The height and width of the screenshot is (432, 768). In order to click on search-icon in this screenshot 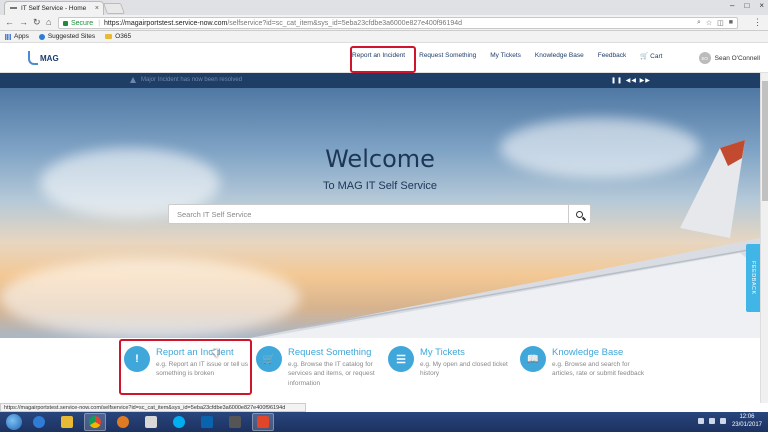, I will do `click(579, 214)`.